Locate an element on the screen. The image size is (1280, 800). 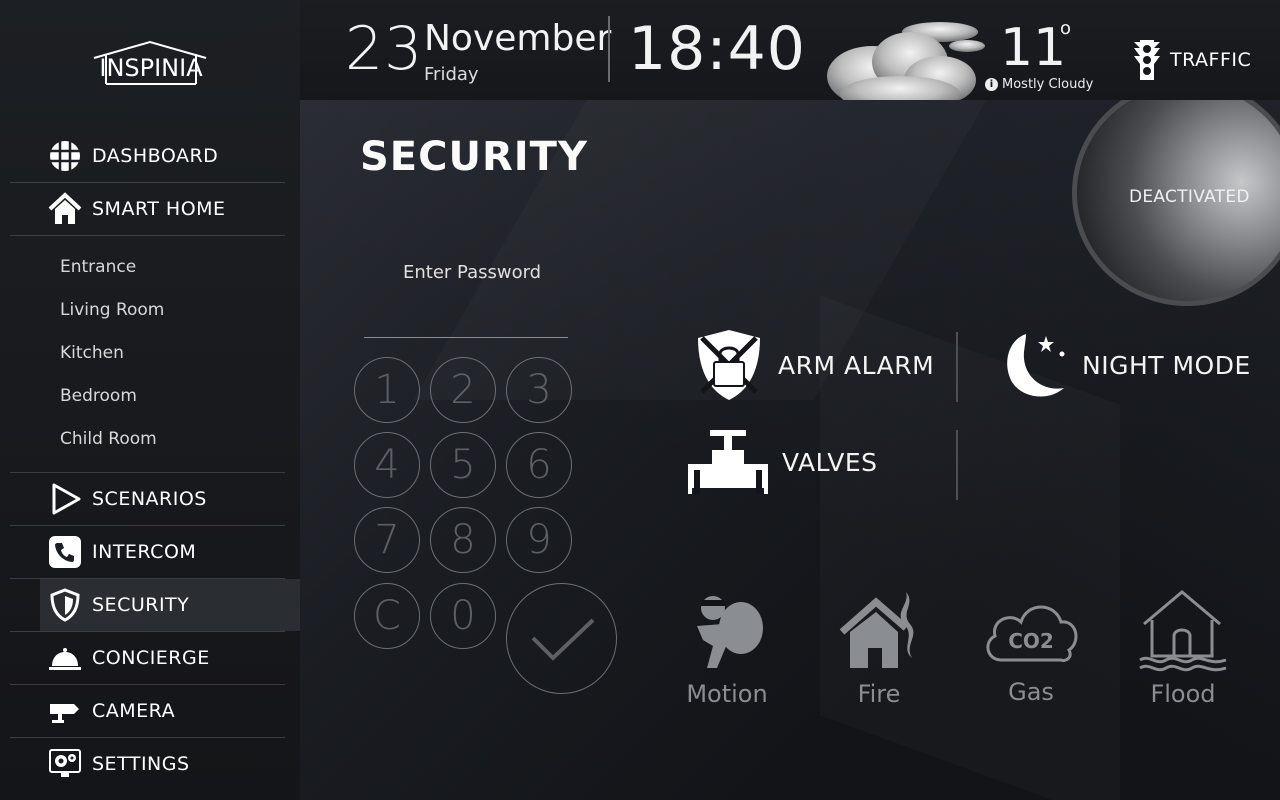
sidebar-item-label: SCENARIOS is located at coordinates (149, 499).